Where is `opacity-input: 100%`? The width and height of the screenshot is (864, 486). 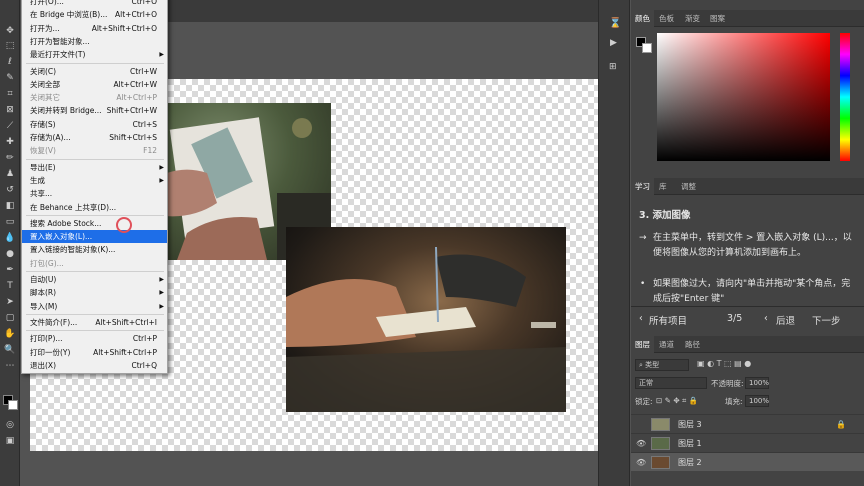
opacity-input: 100% is located at coordinates (757, 383).